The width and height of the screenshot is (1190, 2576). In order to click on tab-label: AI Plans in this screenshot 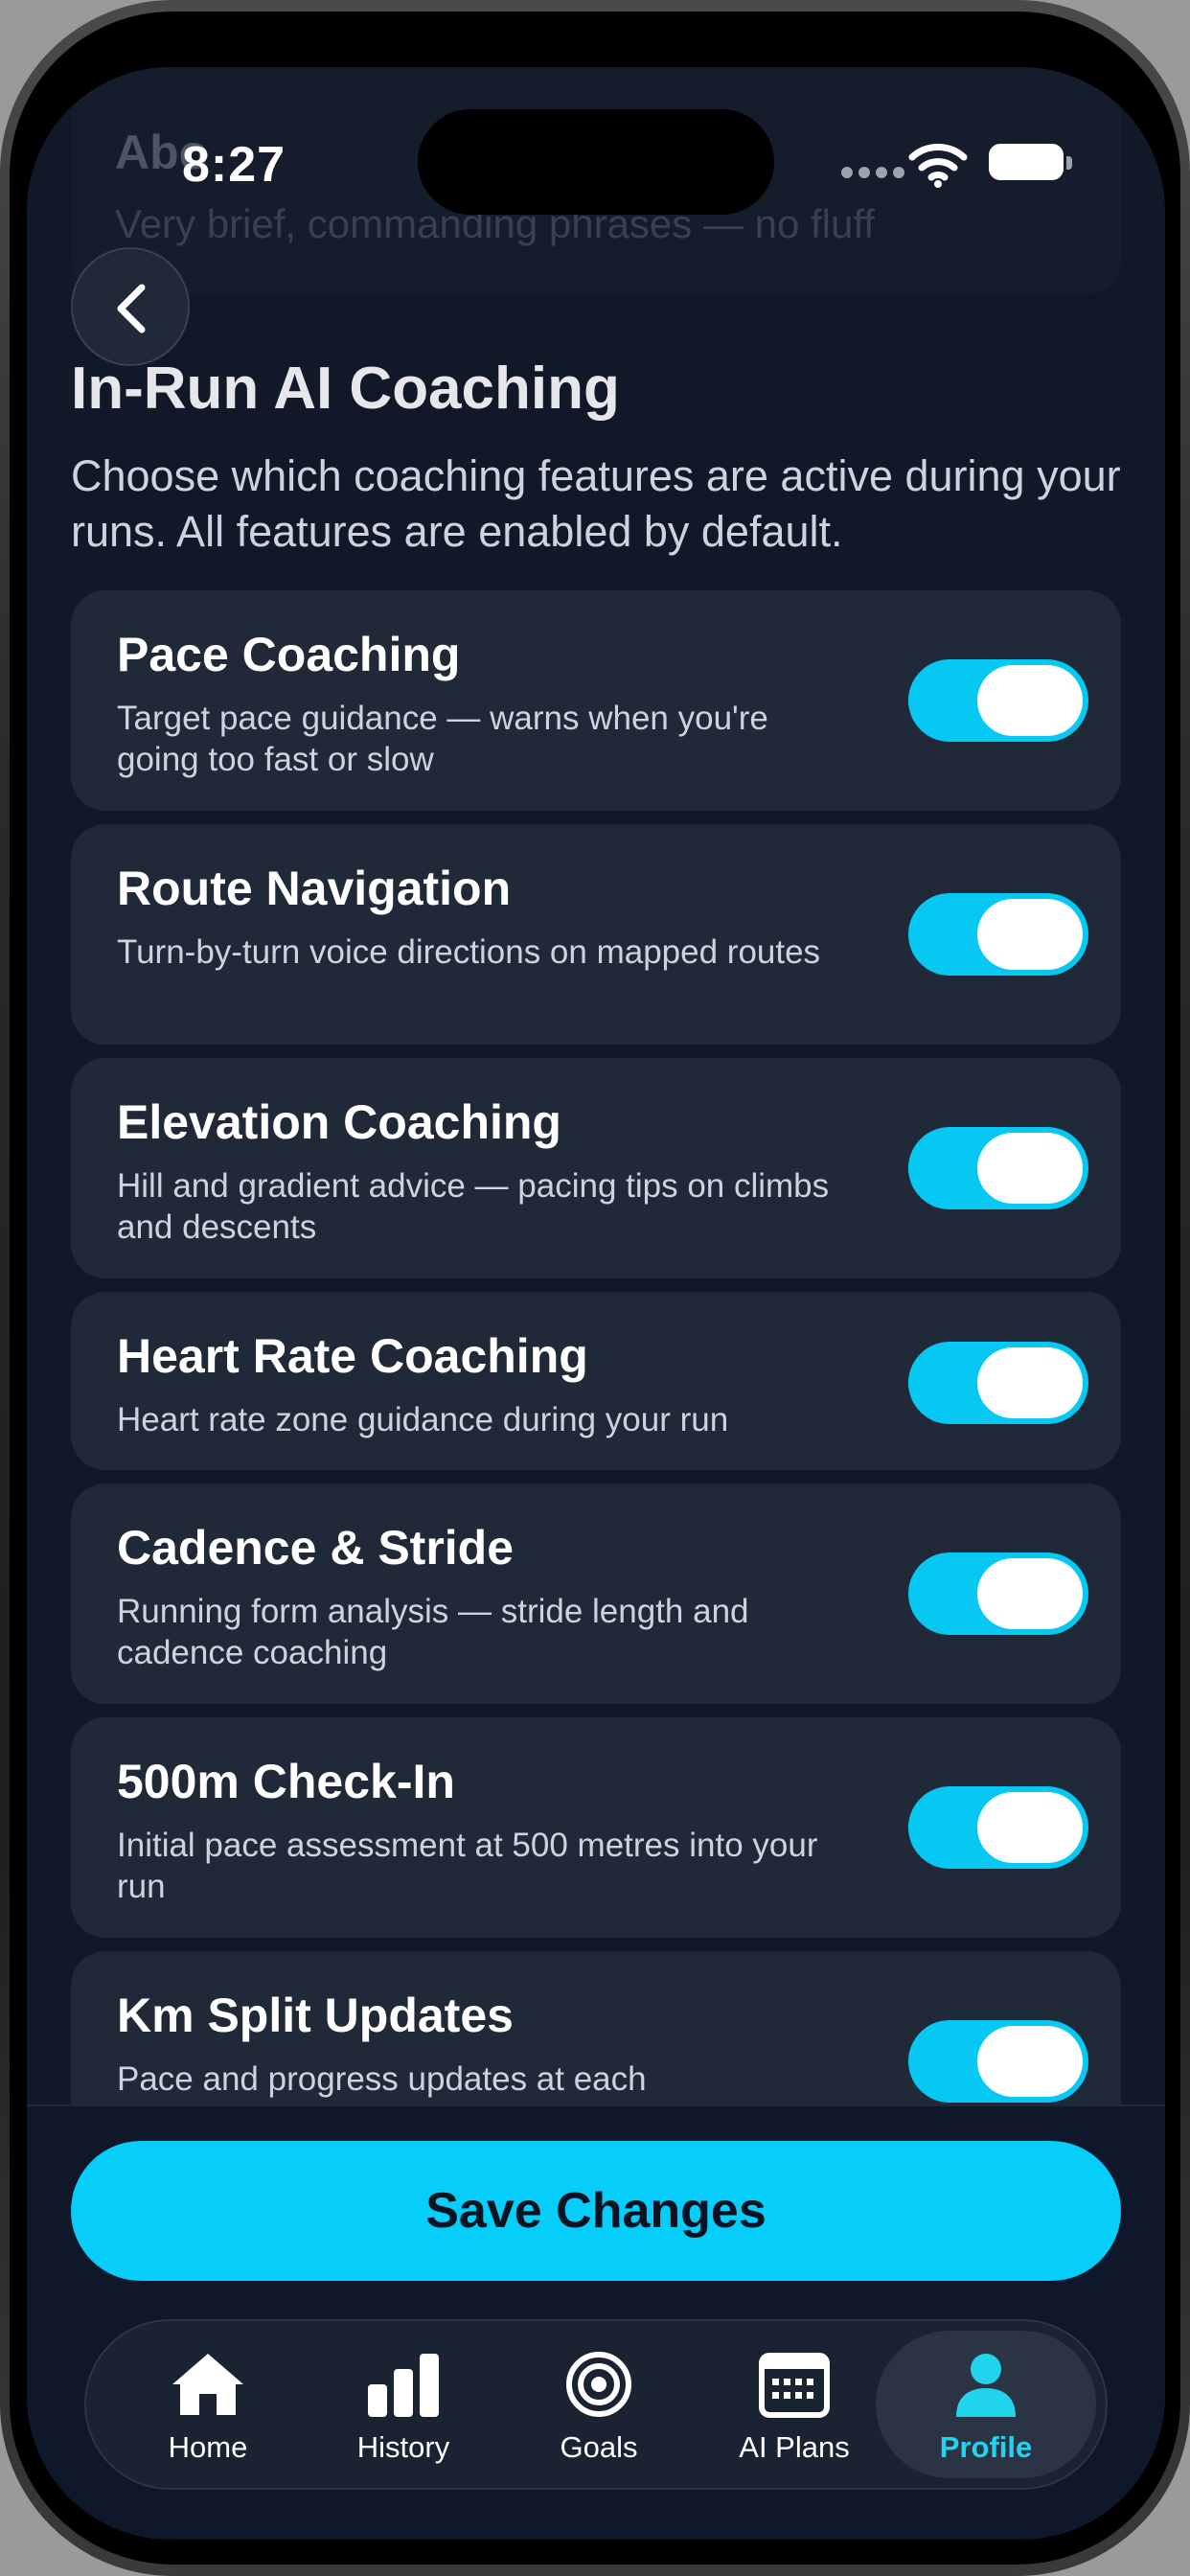, I will do `click(795, 2447)`.